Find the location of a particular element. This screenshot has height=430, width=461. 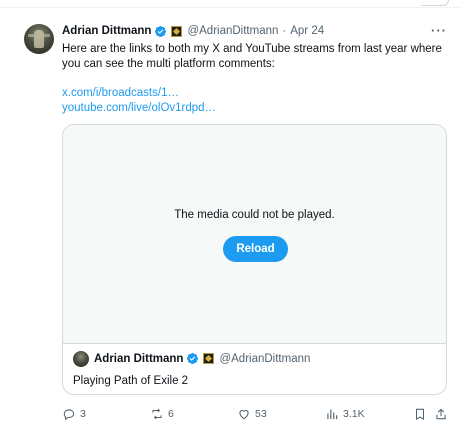

views-count: 3.1K is located at coordinates (354, 414).